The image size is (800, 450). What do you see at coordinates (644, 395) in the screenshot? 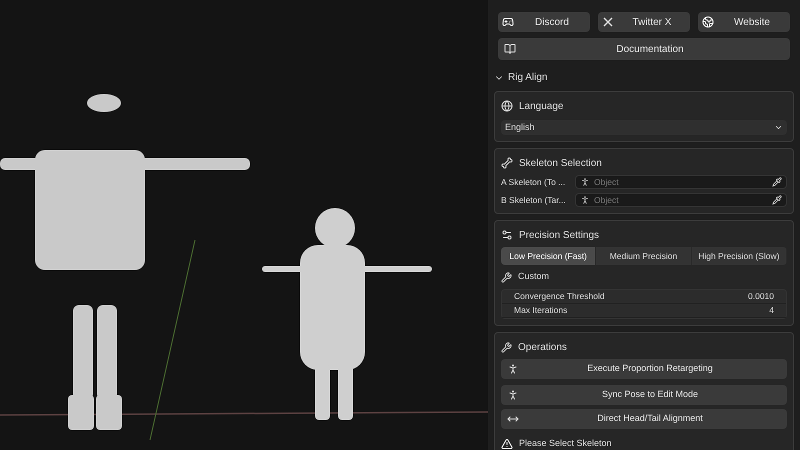
I see `operation-button: Sync Pose to Edit Mode` at bounding box center [644, 395].